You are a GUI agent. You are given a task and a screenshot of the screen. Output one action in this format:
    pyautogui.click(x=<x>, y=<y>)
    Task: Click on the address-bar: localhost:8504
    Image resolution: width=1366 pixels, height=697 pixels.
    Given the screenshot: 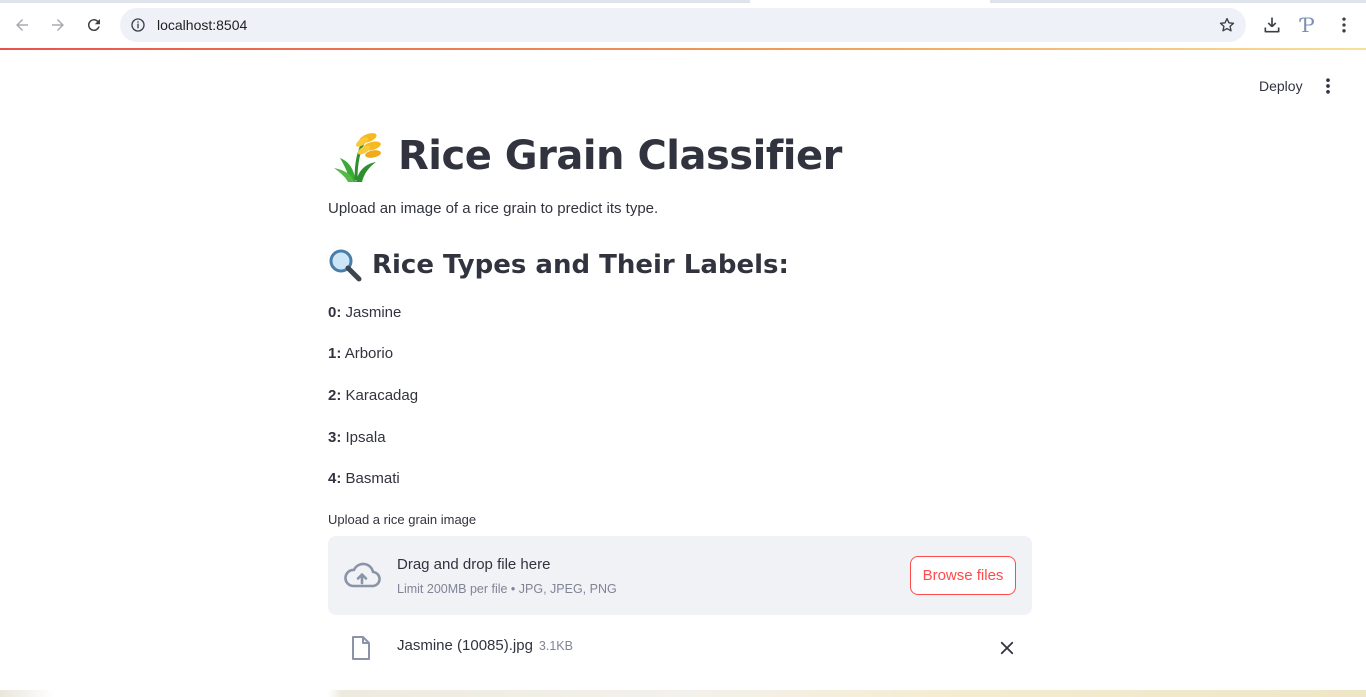 What is the action you would take?
    pyautogui.click(x=683, y=25)
    